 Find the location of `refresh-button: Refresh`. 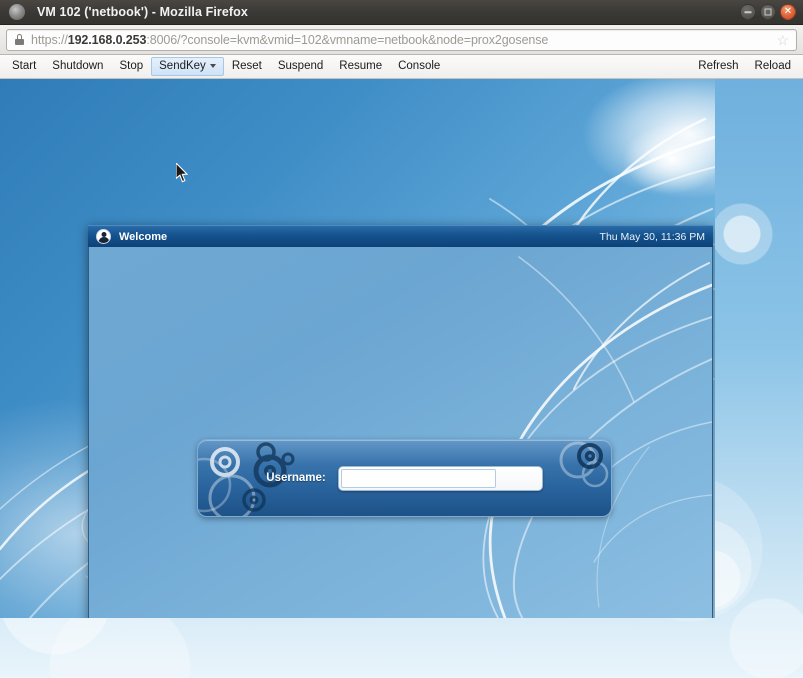

refresh-button: Refresh is located at coordinates (718, 67).